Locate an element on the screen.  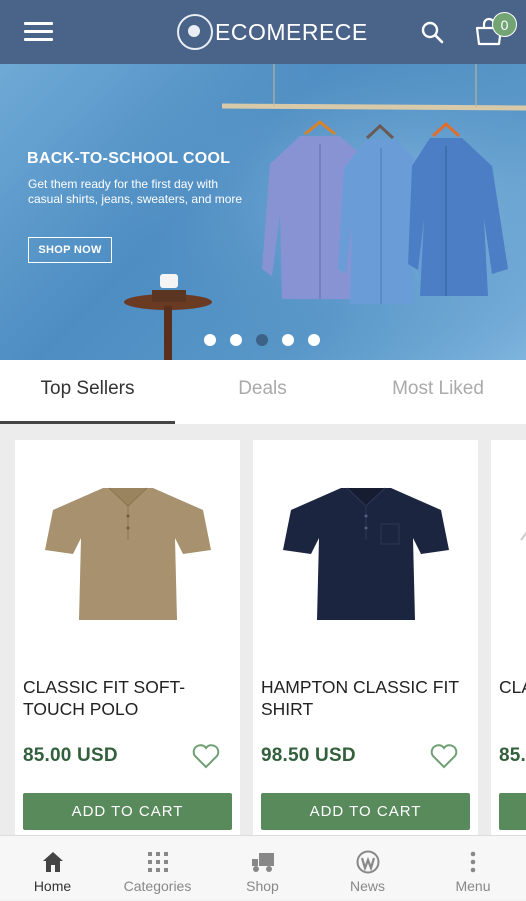
product-name: CLA POL is located at coordinates (512, 687).